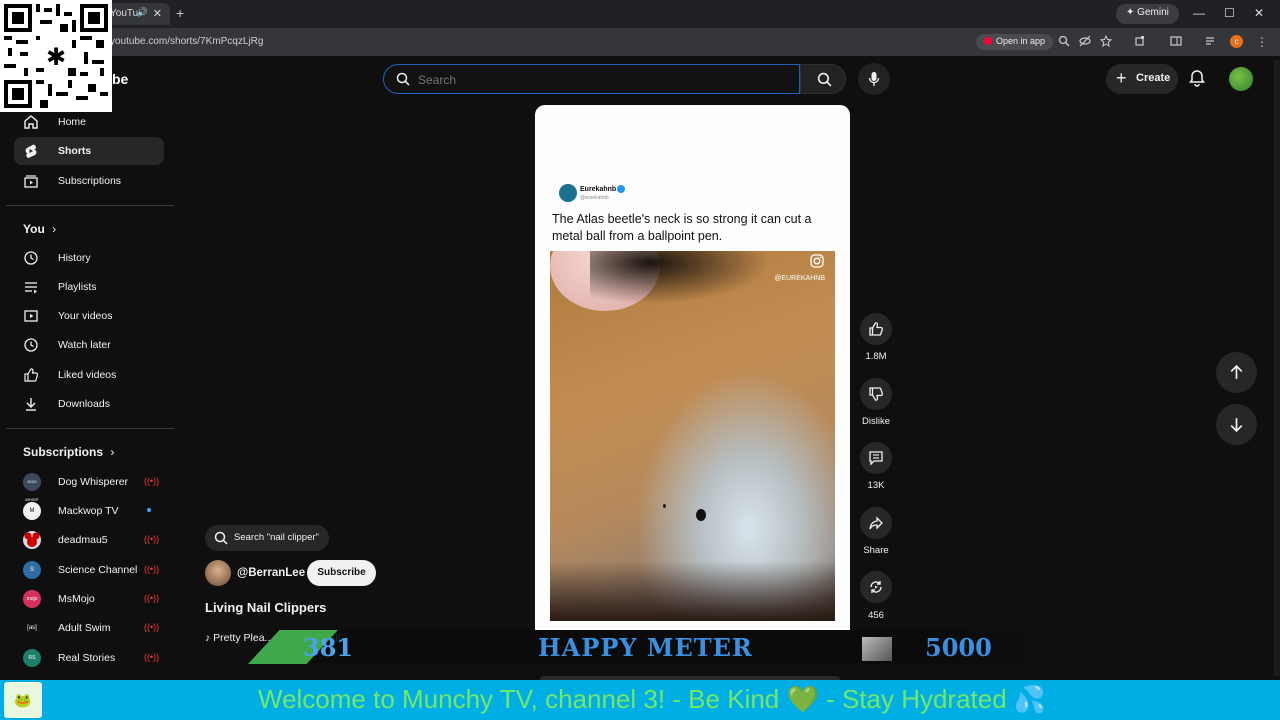  I want to click on sidebar-item-home: Home, so click(89, 122).